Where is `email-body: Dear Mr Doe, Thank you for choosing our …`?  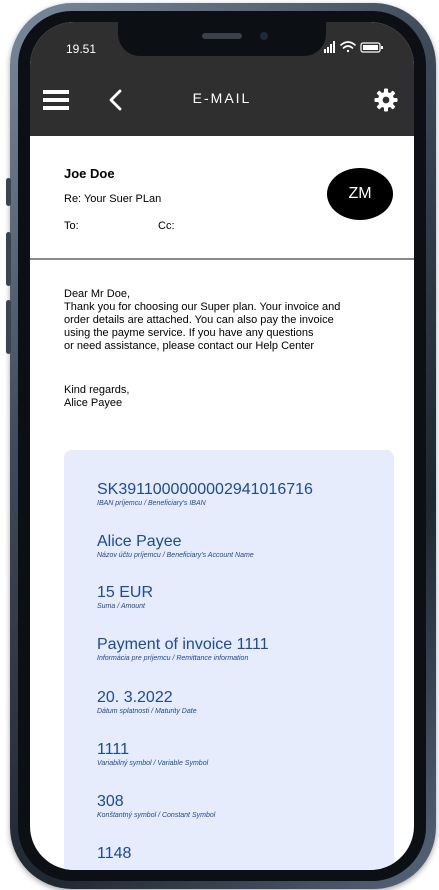
email-body: Dear Mr Doe, Thank you for choosing our … is located at coordinates (232, 320).